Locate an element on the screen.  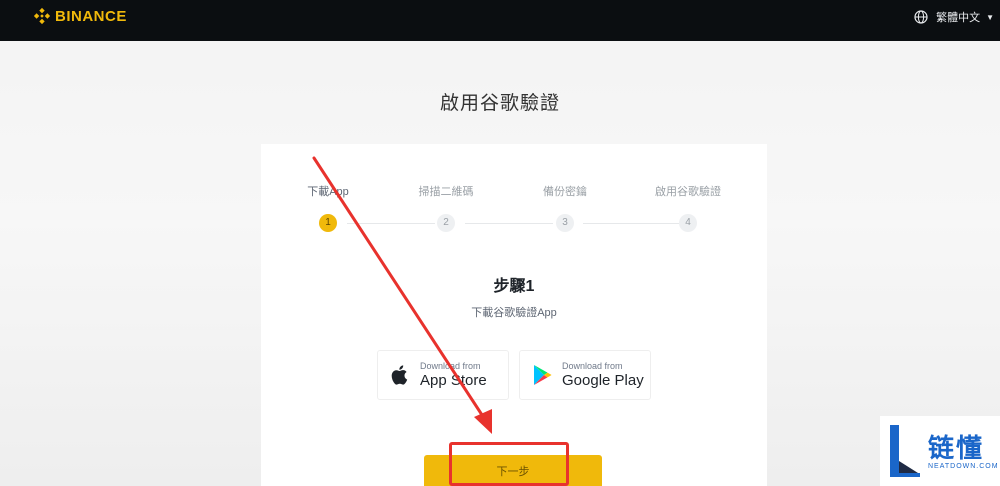
watermark-logo-icon is located at coordinates (905, 451).